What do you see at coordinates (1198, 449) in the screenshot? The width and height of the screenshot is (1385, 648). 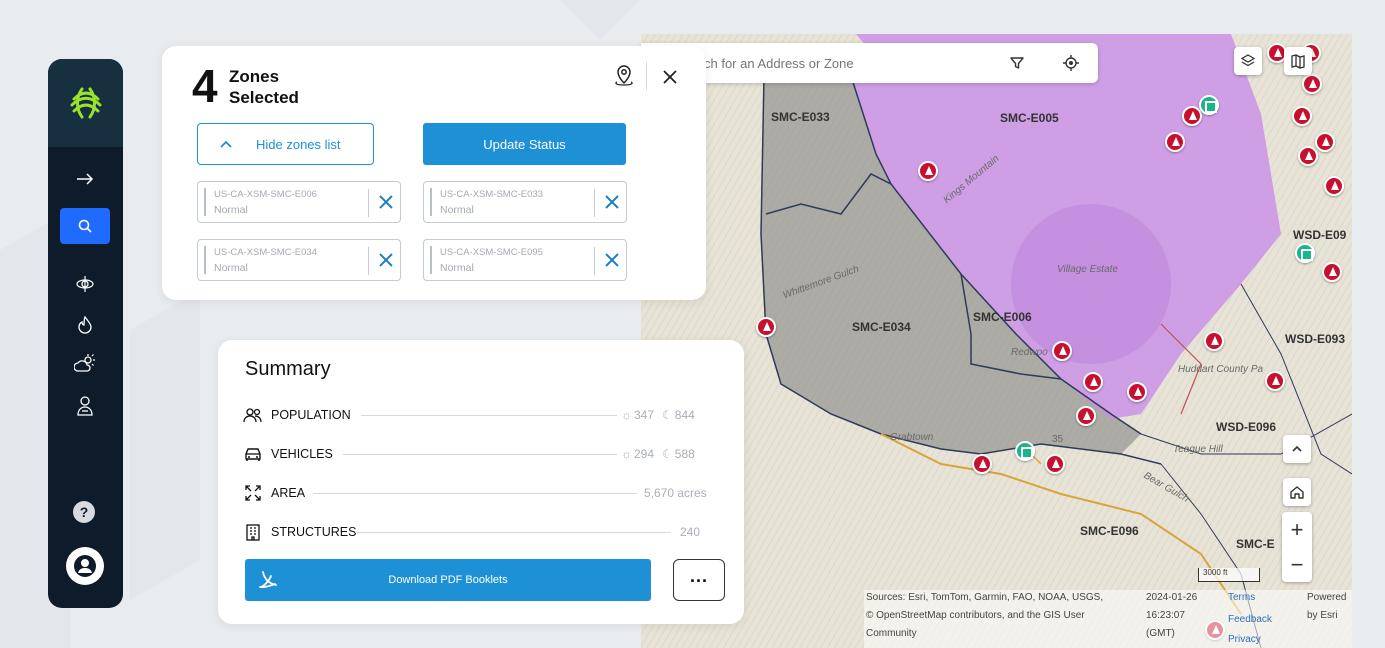 I see `place-label: Teague Hill` at bounding box center [1198, 449].